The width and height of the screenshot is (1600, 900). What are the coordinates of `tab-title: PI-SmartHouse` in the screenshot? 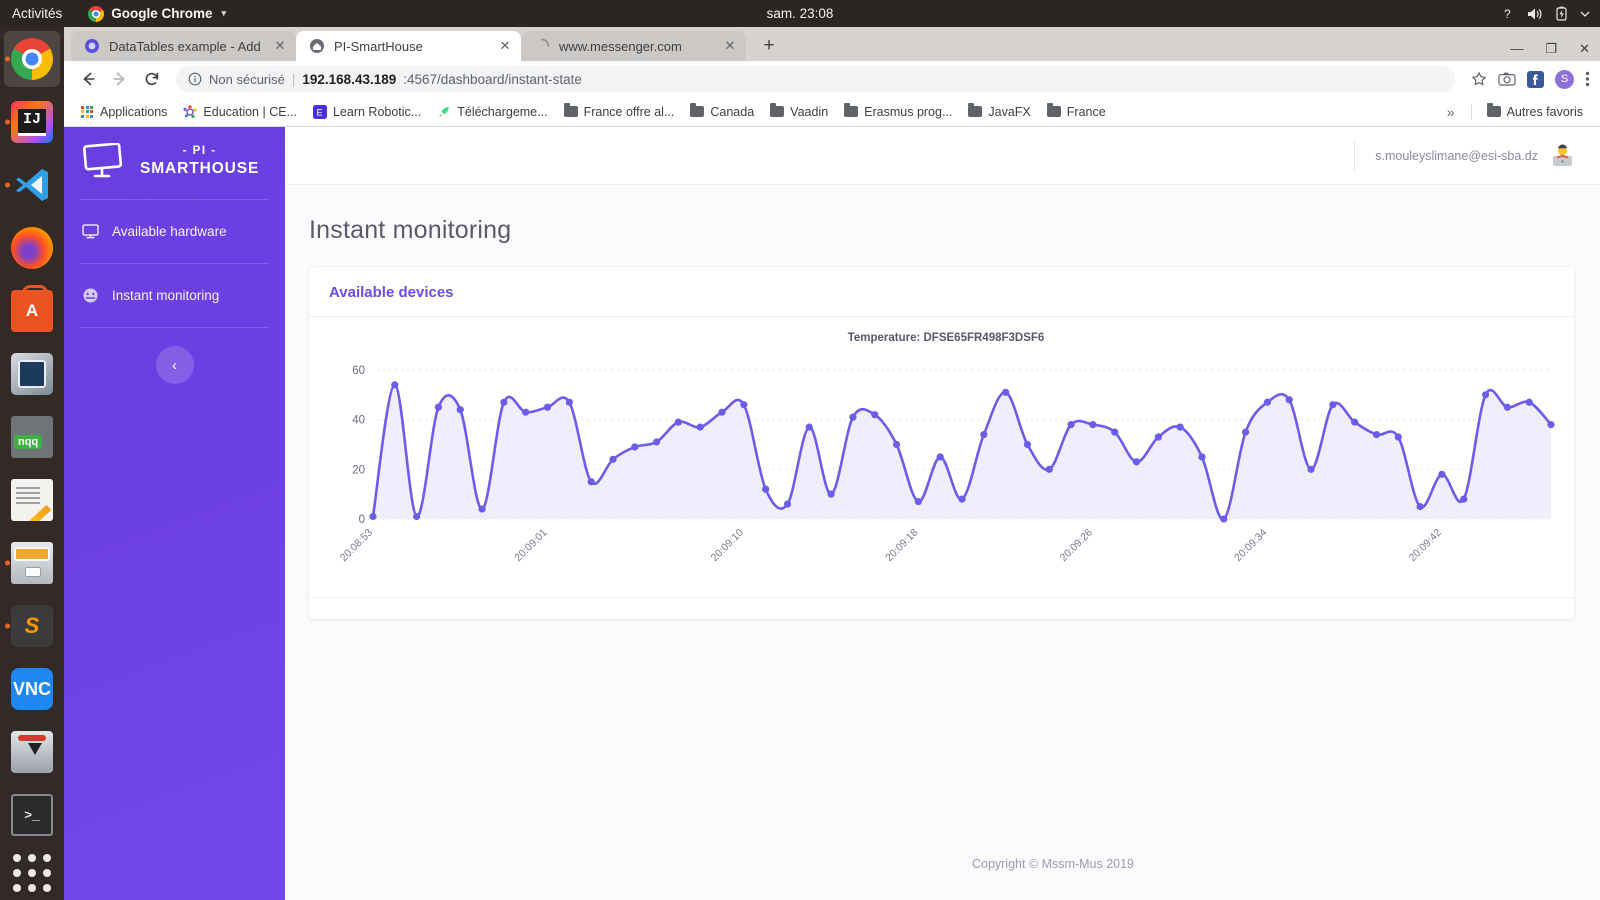 It's located at (378, 46).